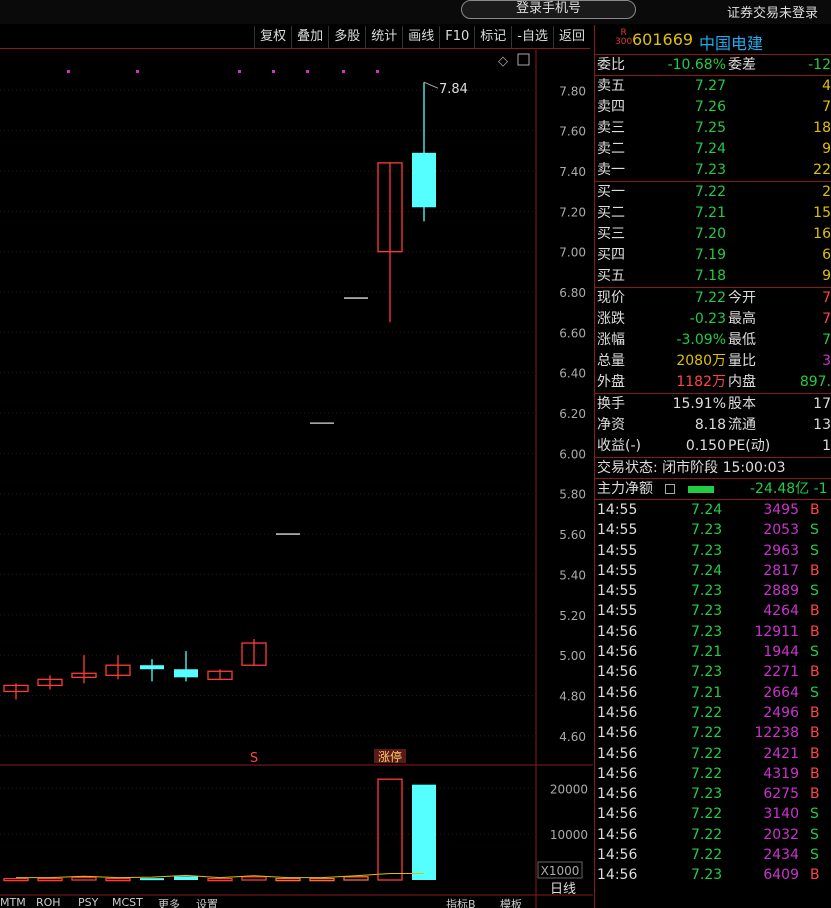 The image size is (831, 908). Describe the element at coordinates (822, 213) in the screenshot. I see `bid-volume: 15` at that location.